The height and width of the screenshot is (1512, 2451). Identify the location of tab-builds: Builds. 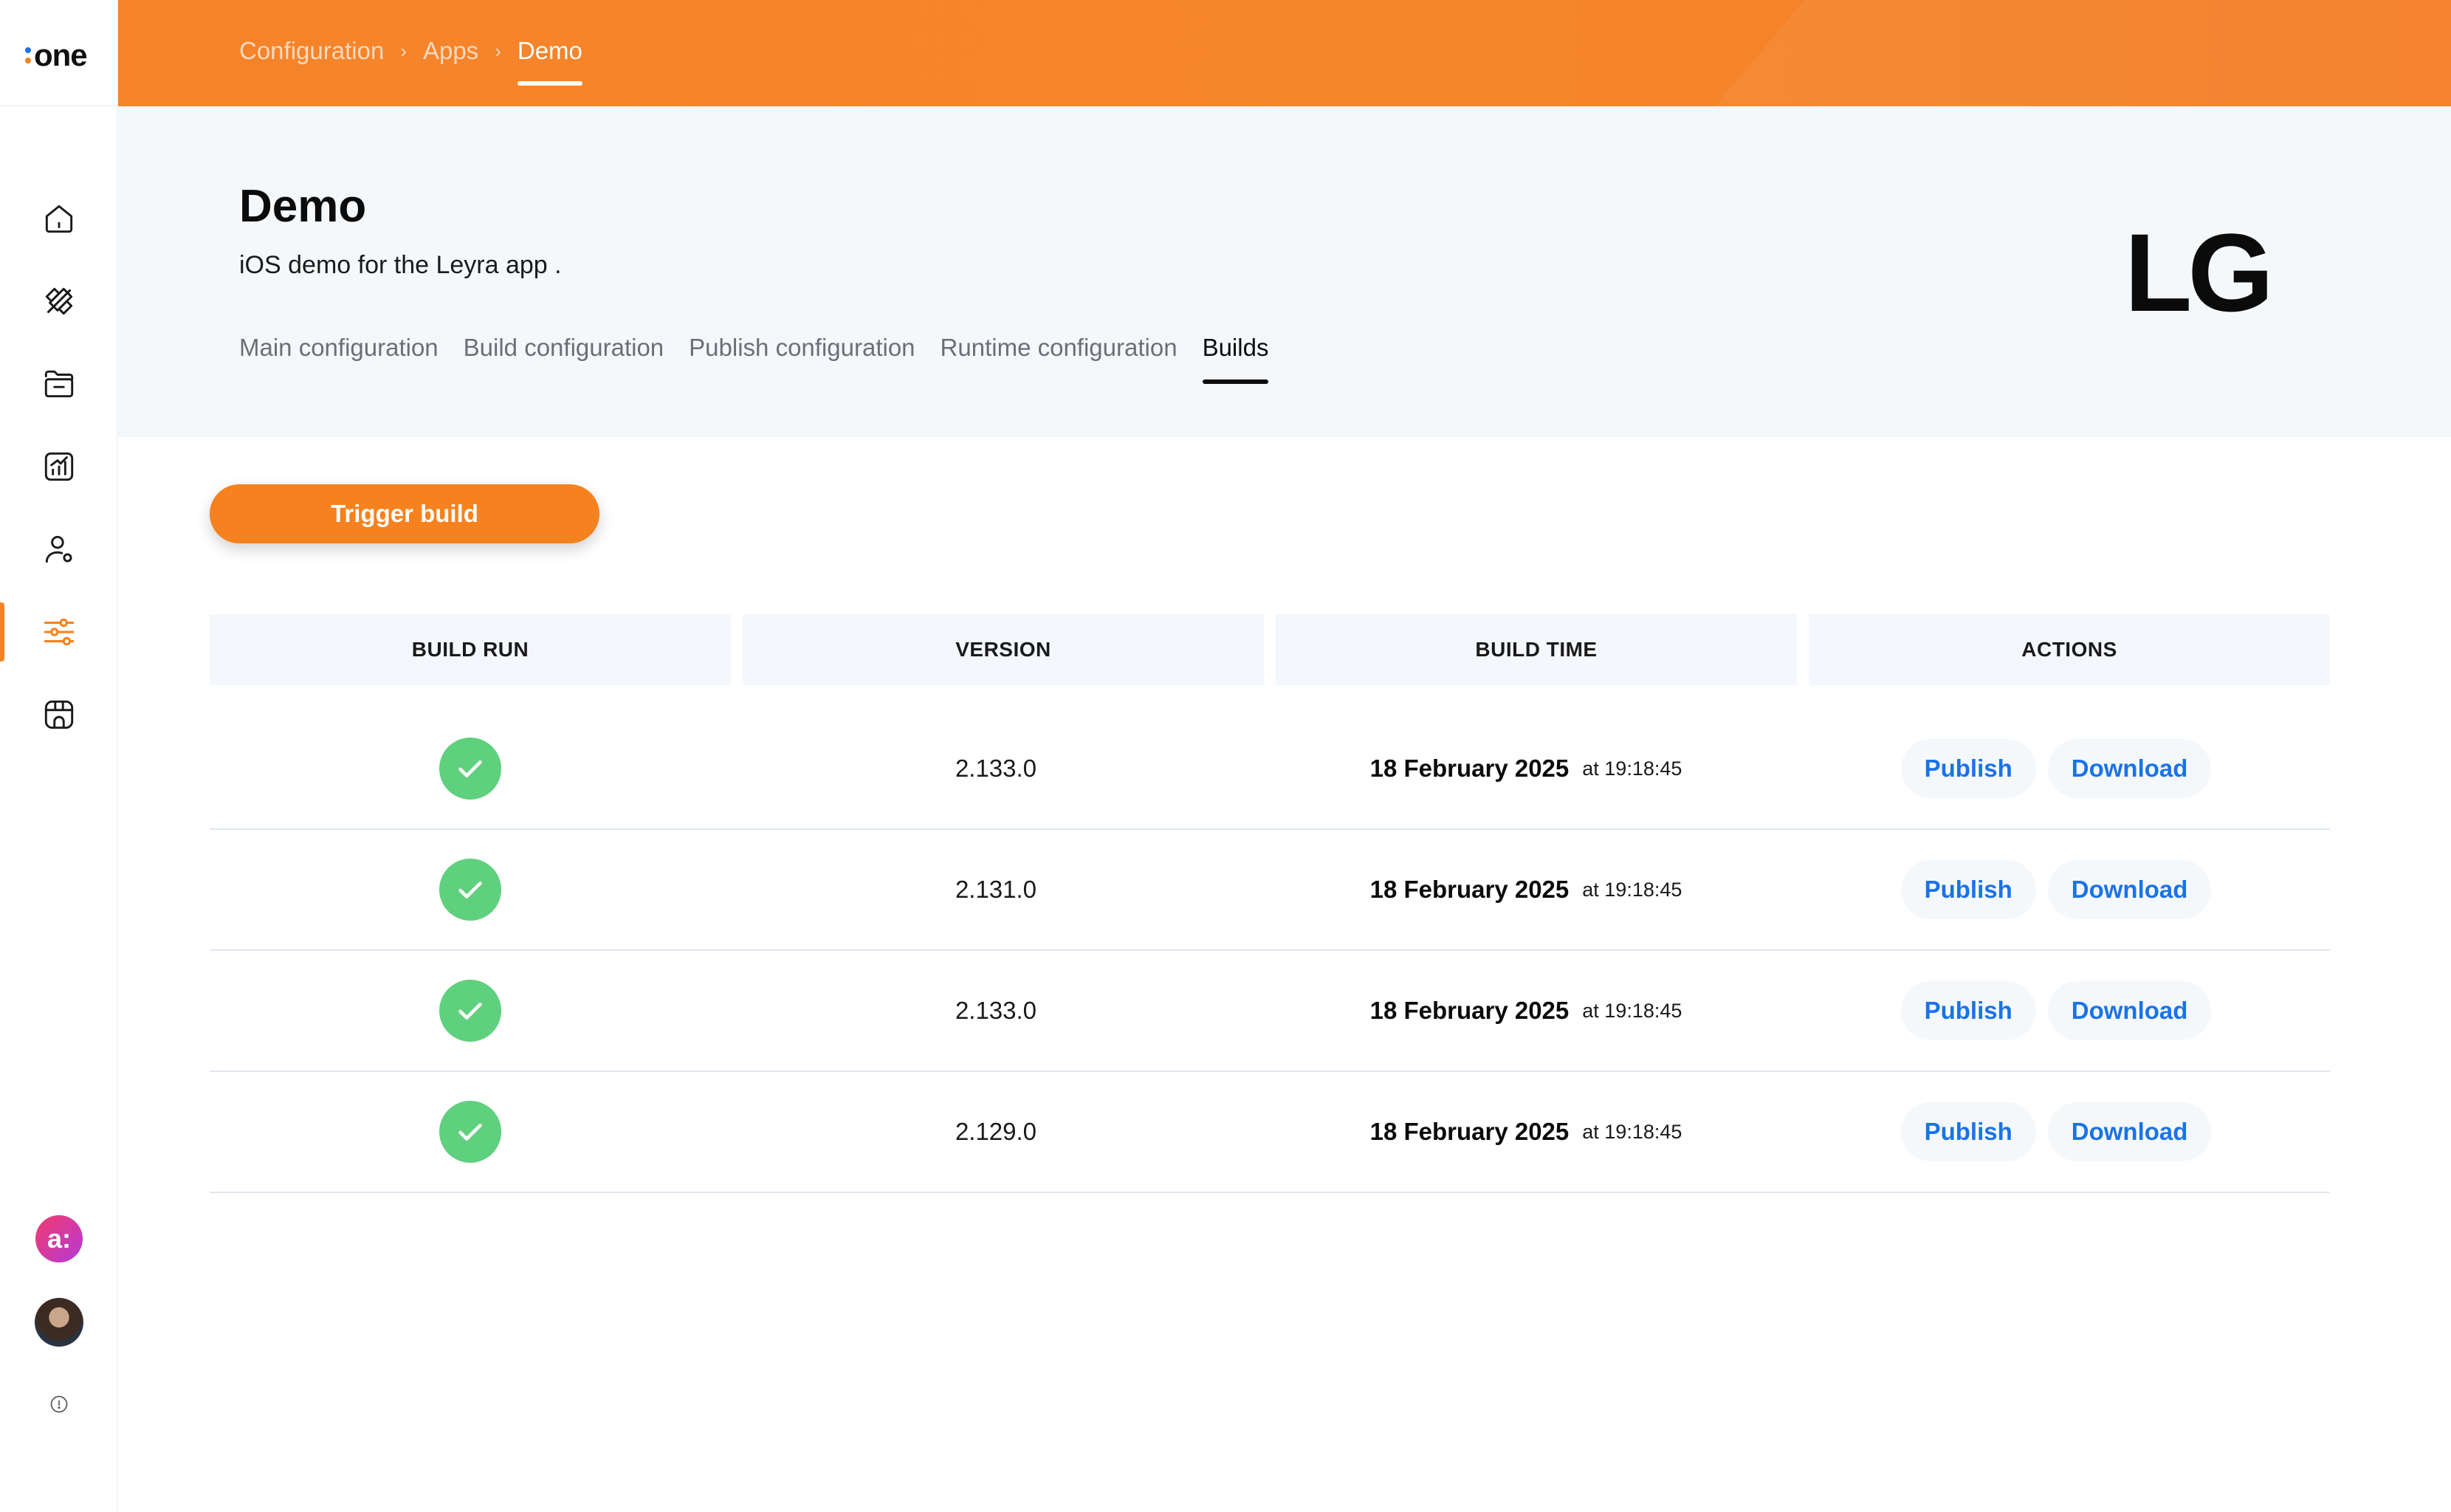
(1235, 359).